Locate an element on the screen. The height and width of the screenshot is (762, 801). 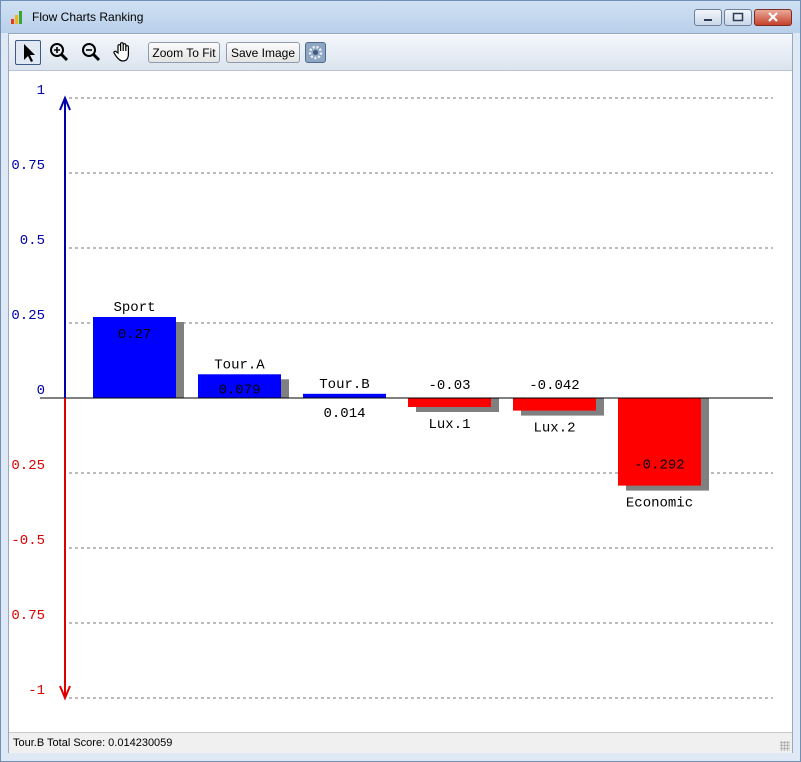
category-label: Tour.A is located at coordinates (239, 365).